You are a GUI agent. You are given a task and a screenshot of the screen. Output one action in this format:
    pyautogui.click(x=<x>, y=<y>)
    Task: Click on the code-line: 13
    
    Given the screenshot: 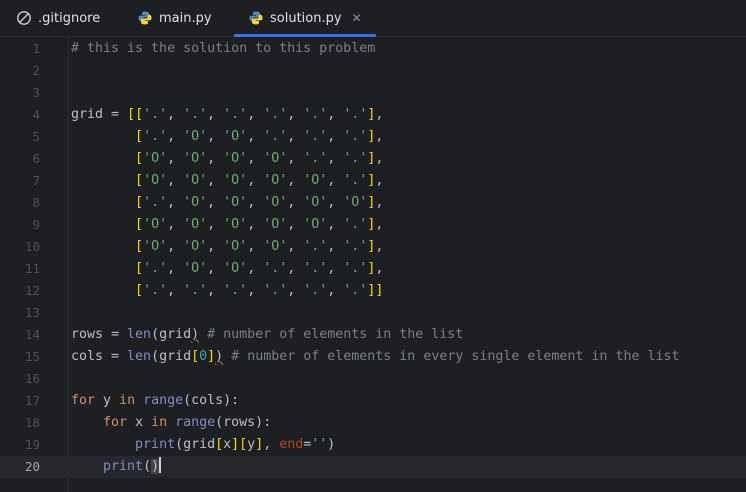 What is the action you would take?
    pyautogui.click(x=373, y=313)
    